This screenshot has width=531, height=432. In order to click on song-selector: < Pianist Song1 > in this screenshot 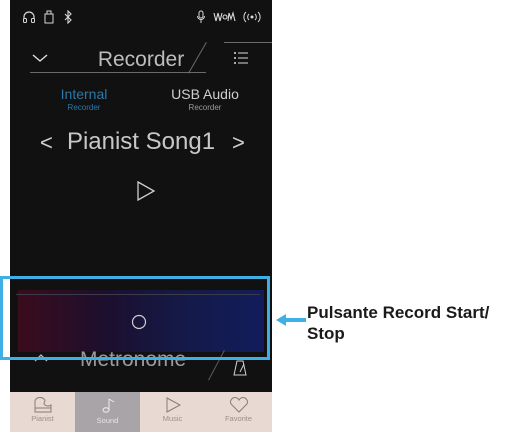, I will do `click(141, 143)`.